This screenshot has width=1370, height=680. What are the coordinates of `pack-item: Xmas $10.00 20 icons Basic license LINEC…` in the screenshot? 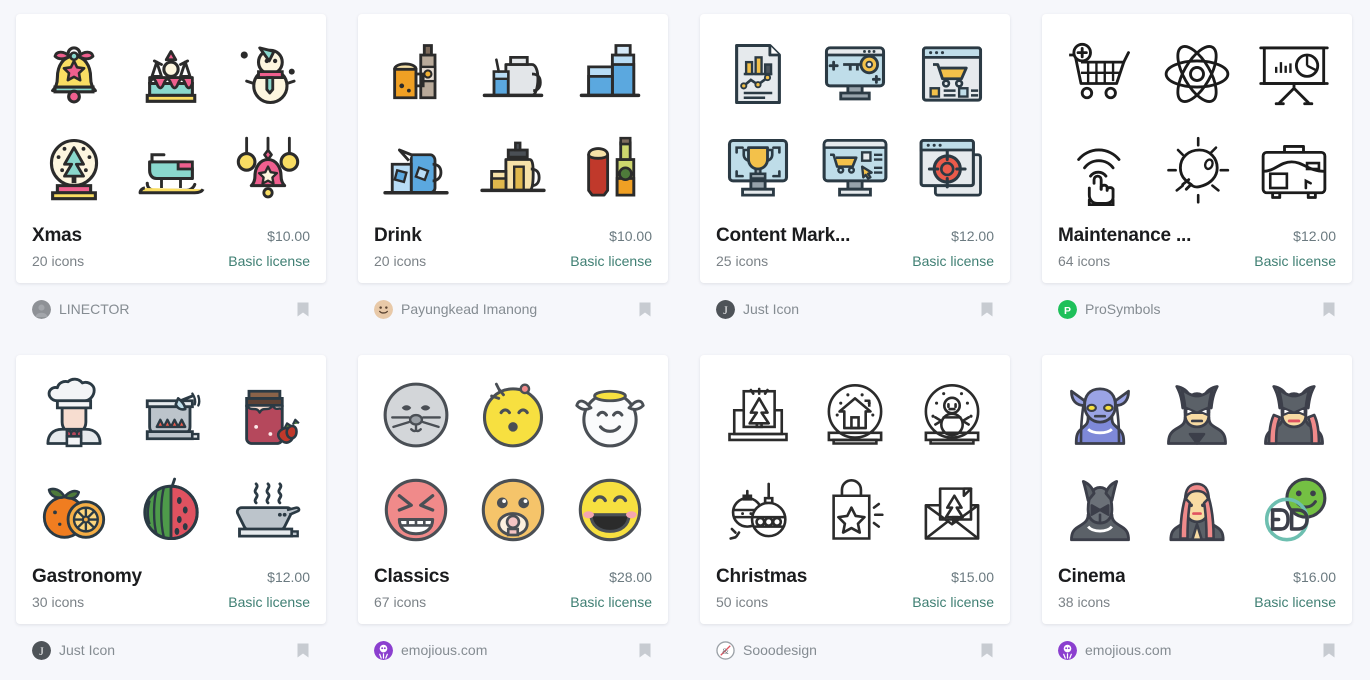 It's located at (171, 170).